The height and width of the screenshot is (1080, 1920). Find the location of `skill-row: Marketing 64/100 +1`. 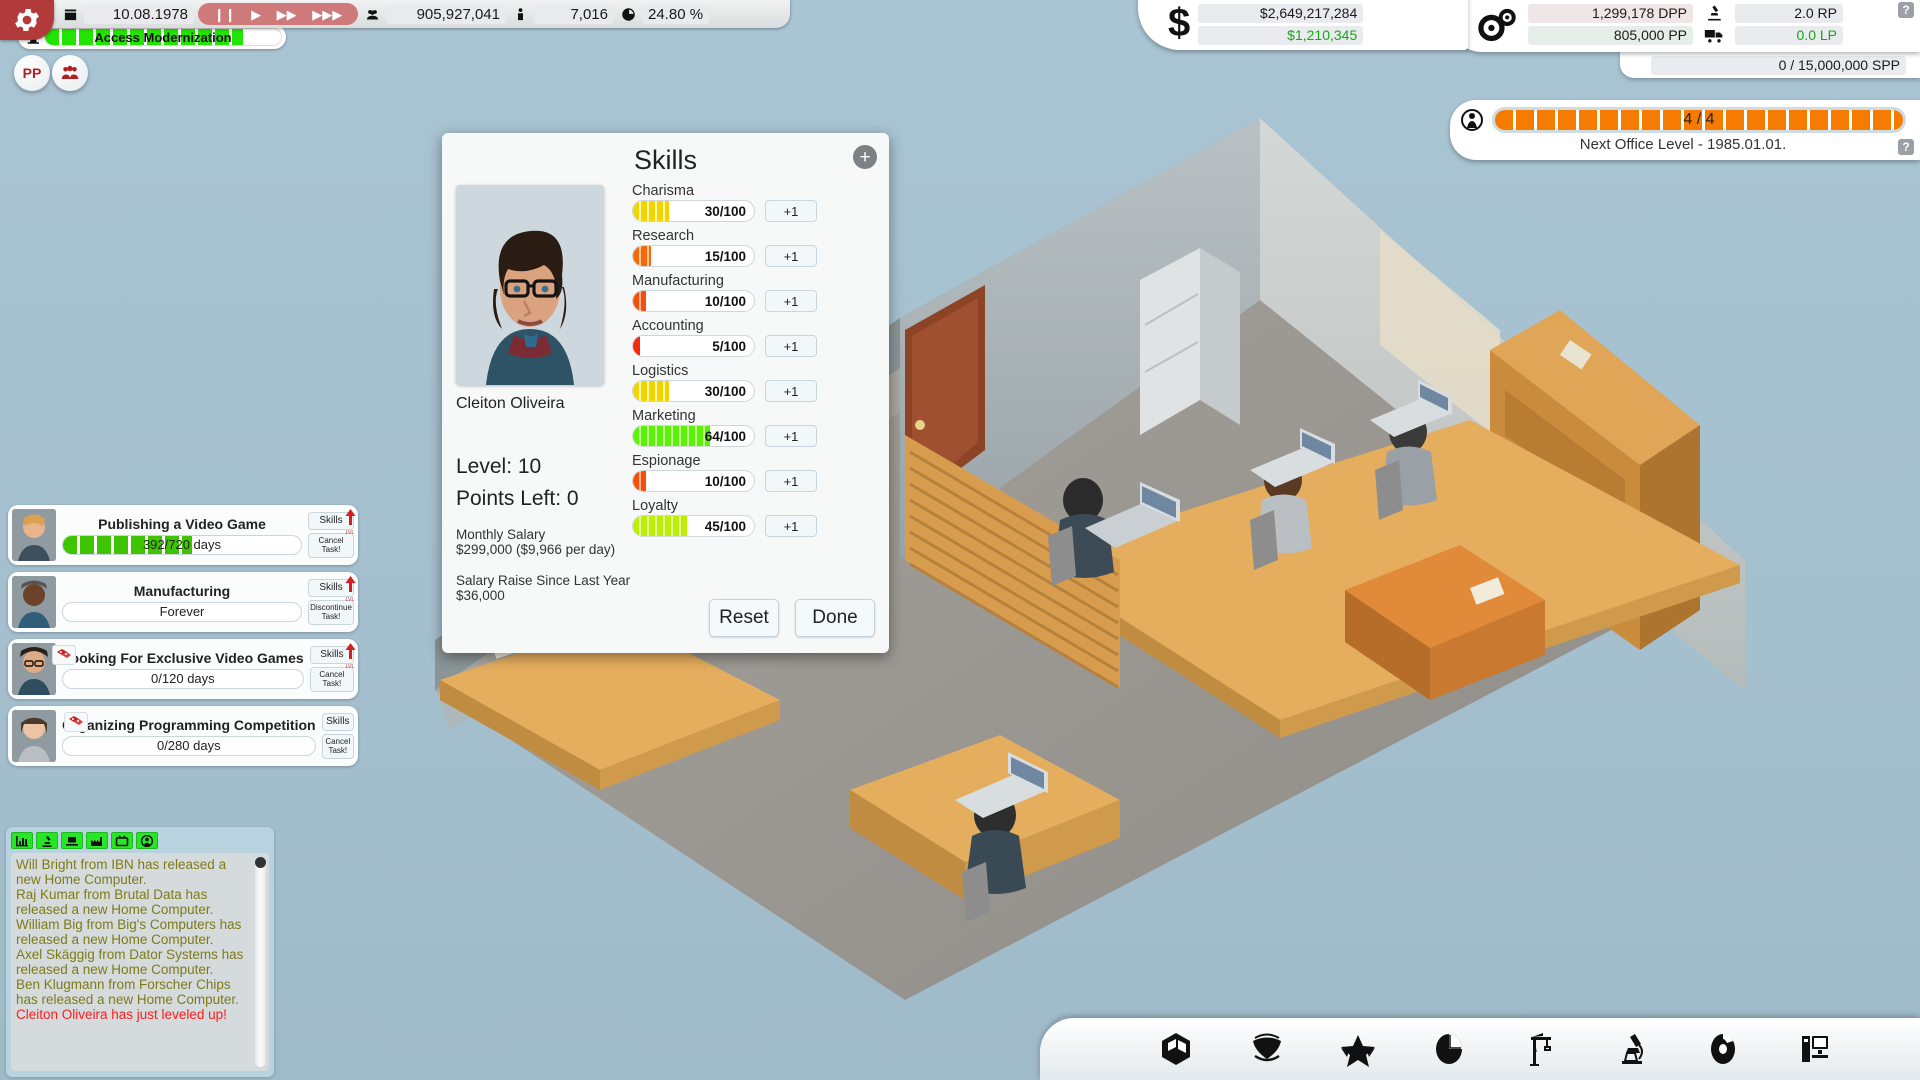

skill-row: Marketing 64/100 +1 is located at coordinates (754, 427).